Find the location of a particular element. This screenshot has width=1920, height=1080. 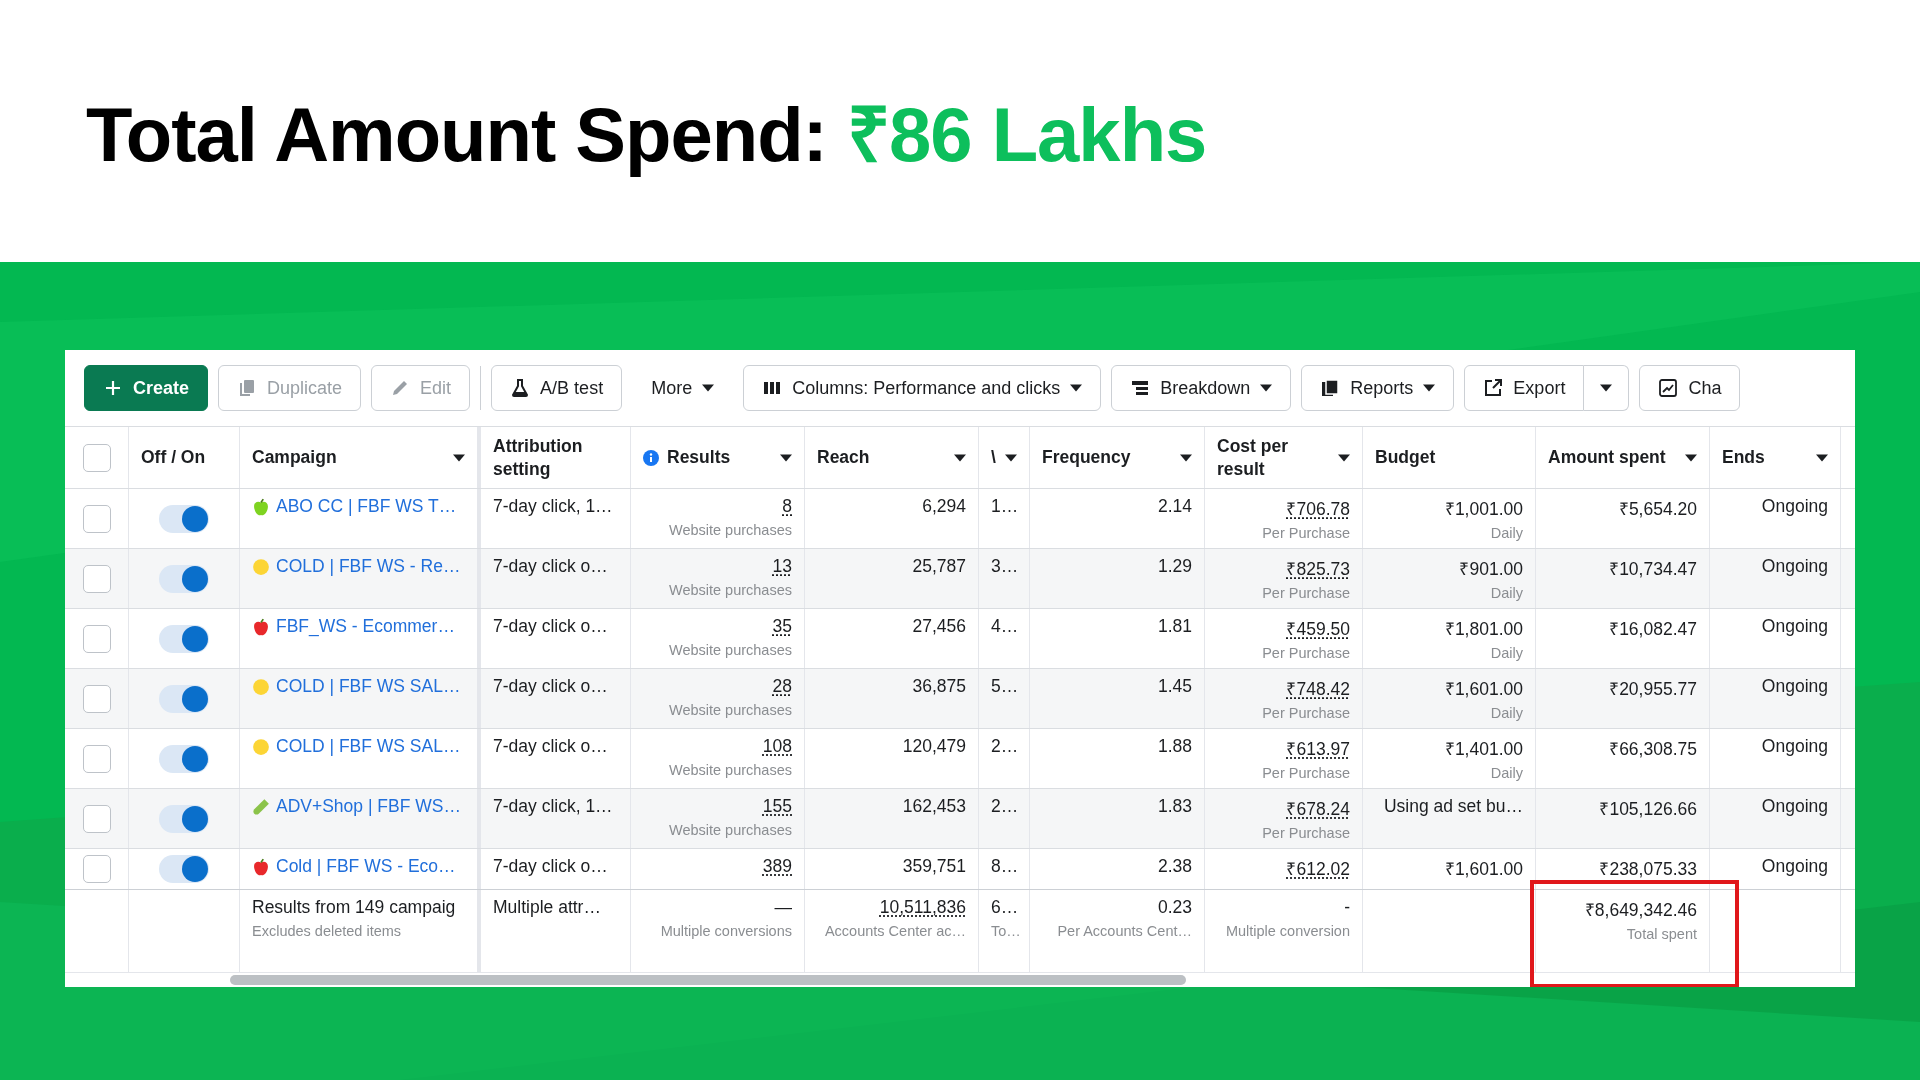

column-header: Cost per result is located at coordinates (1273, 457).